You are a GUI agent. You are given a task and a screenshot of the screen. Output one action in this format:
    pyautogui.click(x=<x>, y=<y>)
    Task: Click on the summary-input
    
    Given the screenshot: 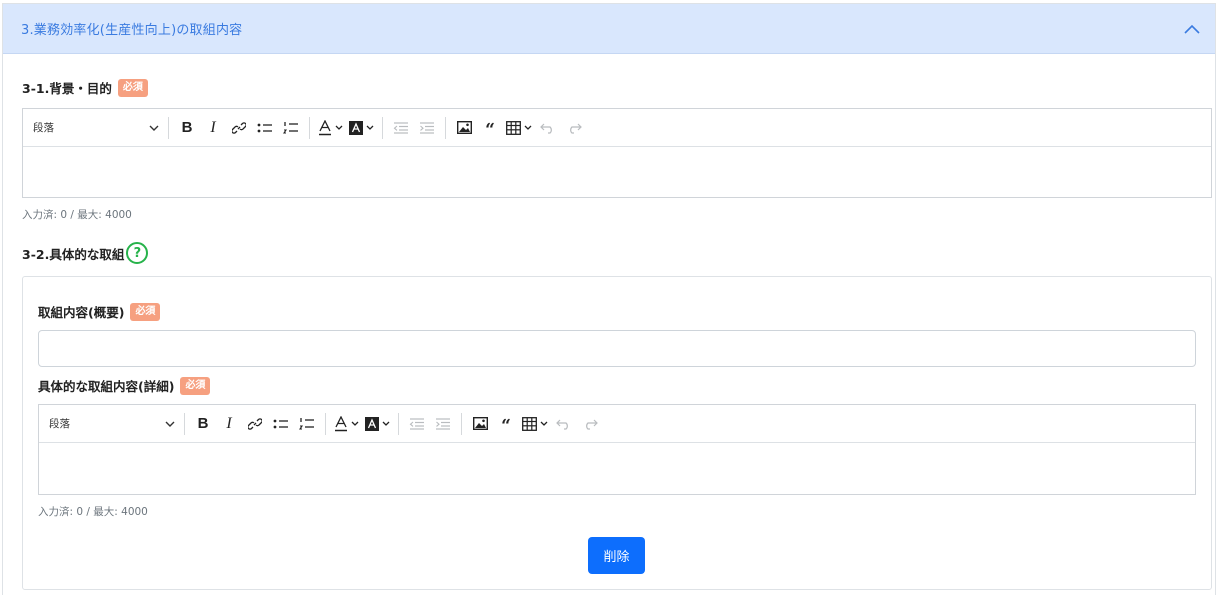 What is the action you would take?
    pyautogui.click(x=617, y=348)
    